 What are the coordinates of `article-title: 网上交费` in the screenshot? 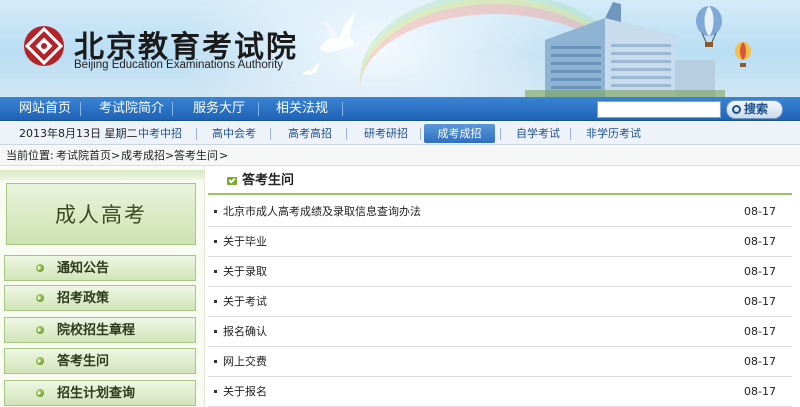 It's located at (245, 362).